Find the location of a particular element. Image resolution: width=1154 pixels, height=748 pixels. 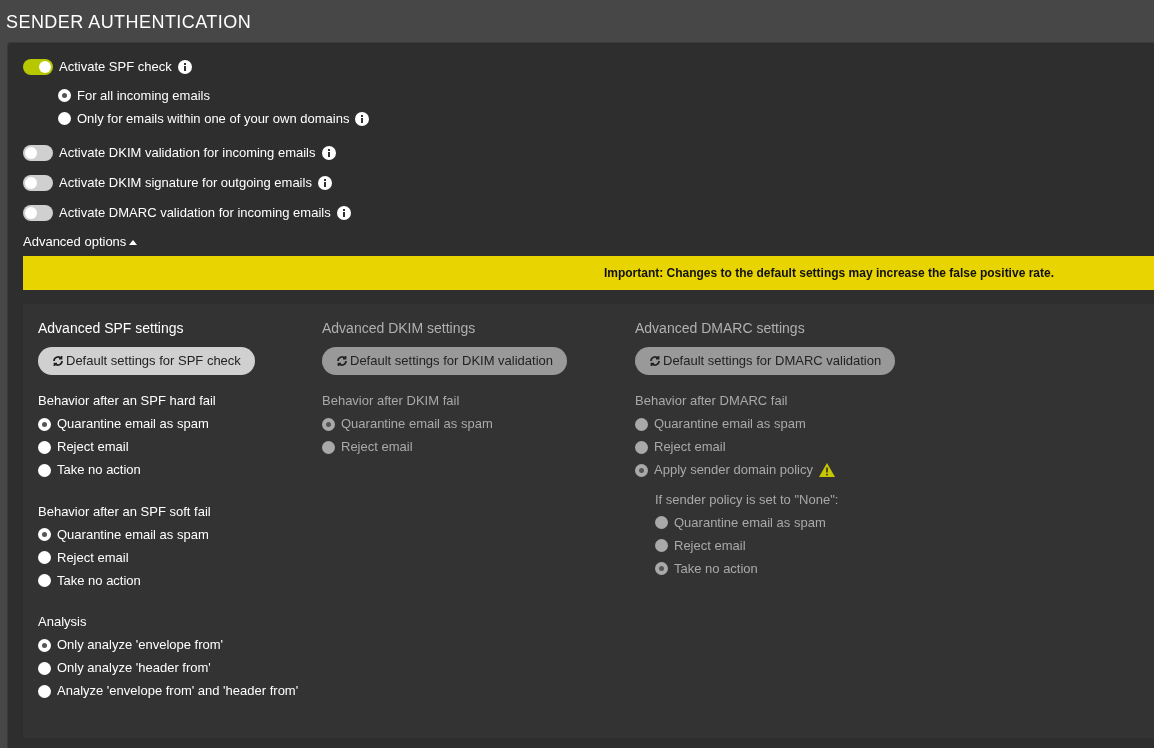

warning-banner: Important: Changes to the default settings may increase the false positive rate. is located at coordinates (588, 273).